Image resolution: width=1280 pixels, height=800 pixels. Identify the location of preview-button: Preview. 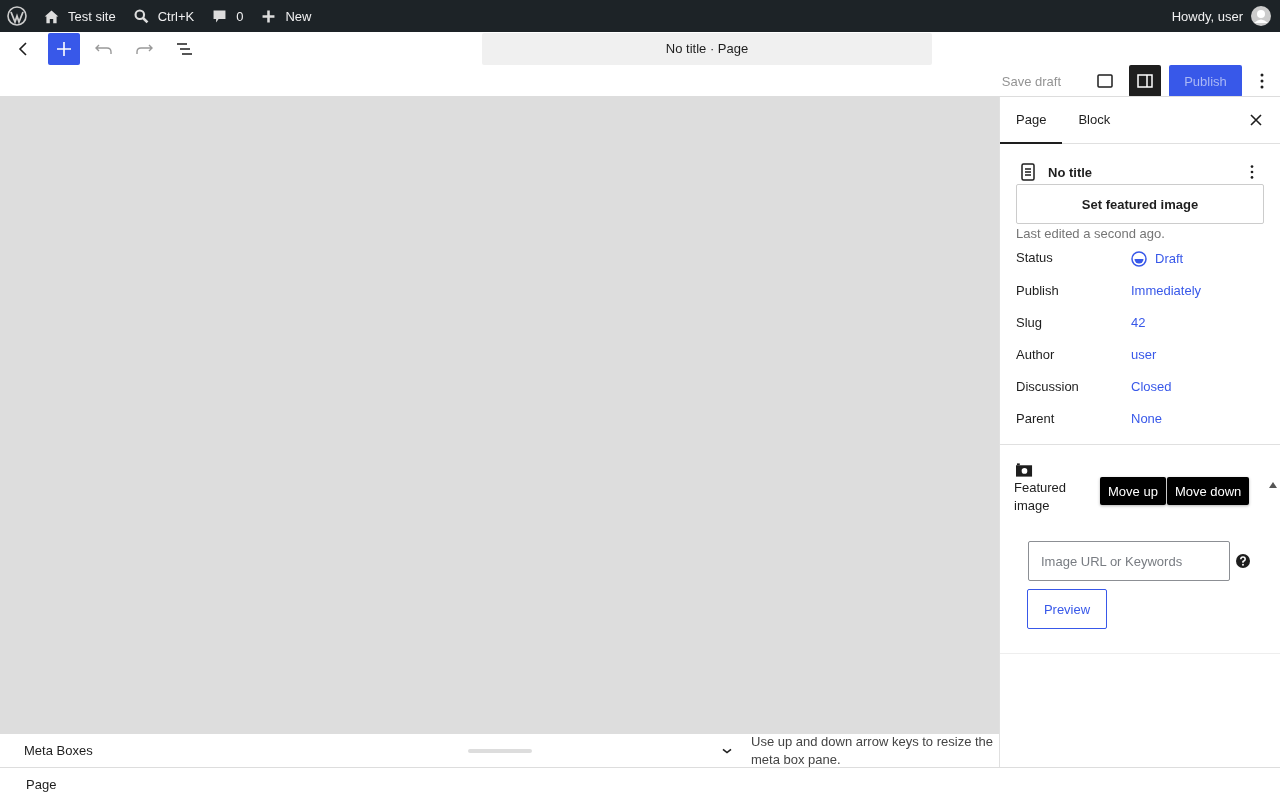
(1067, 609).